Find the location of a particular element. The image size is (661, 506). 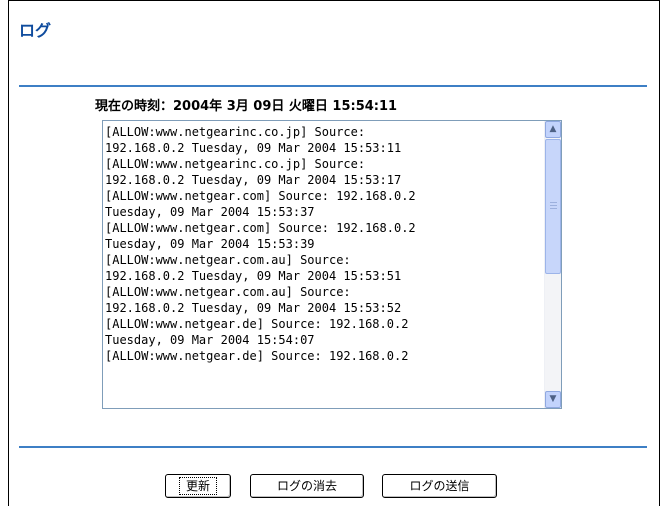

button-row: 更新 ログの消去 ログの送信 is located at coordinates (335, 487).